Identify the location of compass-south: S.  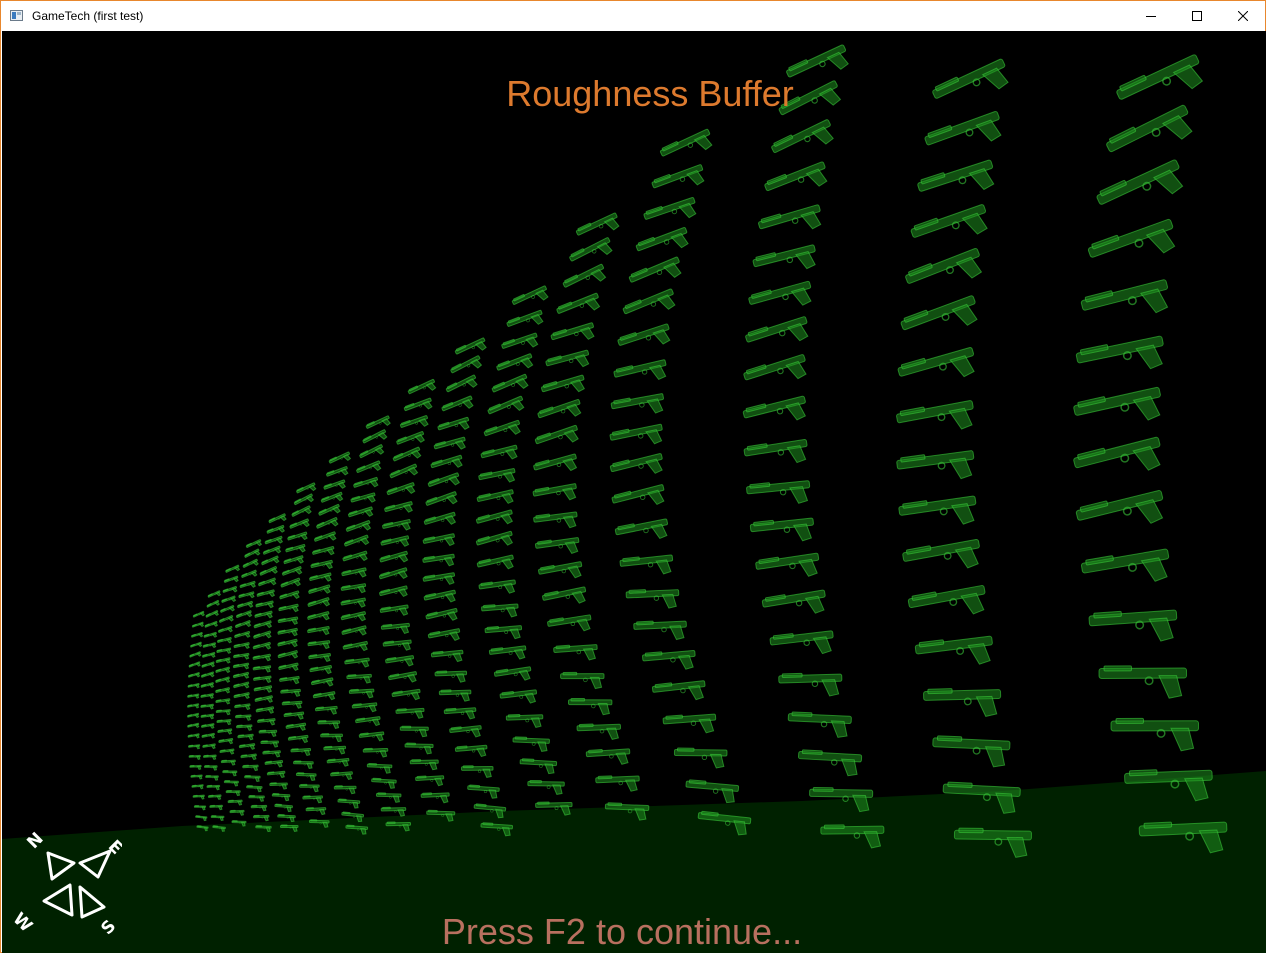
(108, 925).